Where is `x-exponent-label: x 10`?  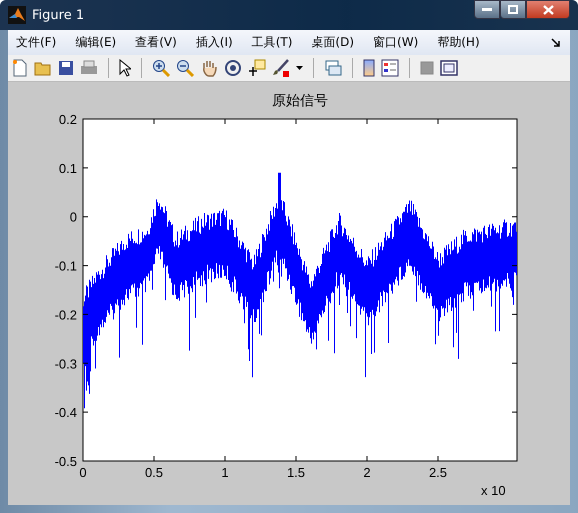 x-exponent-label: x 10 is located at coordinates (493, 490).